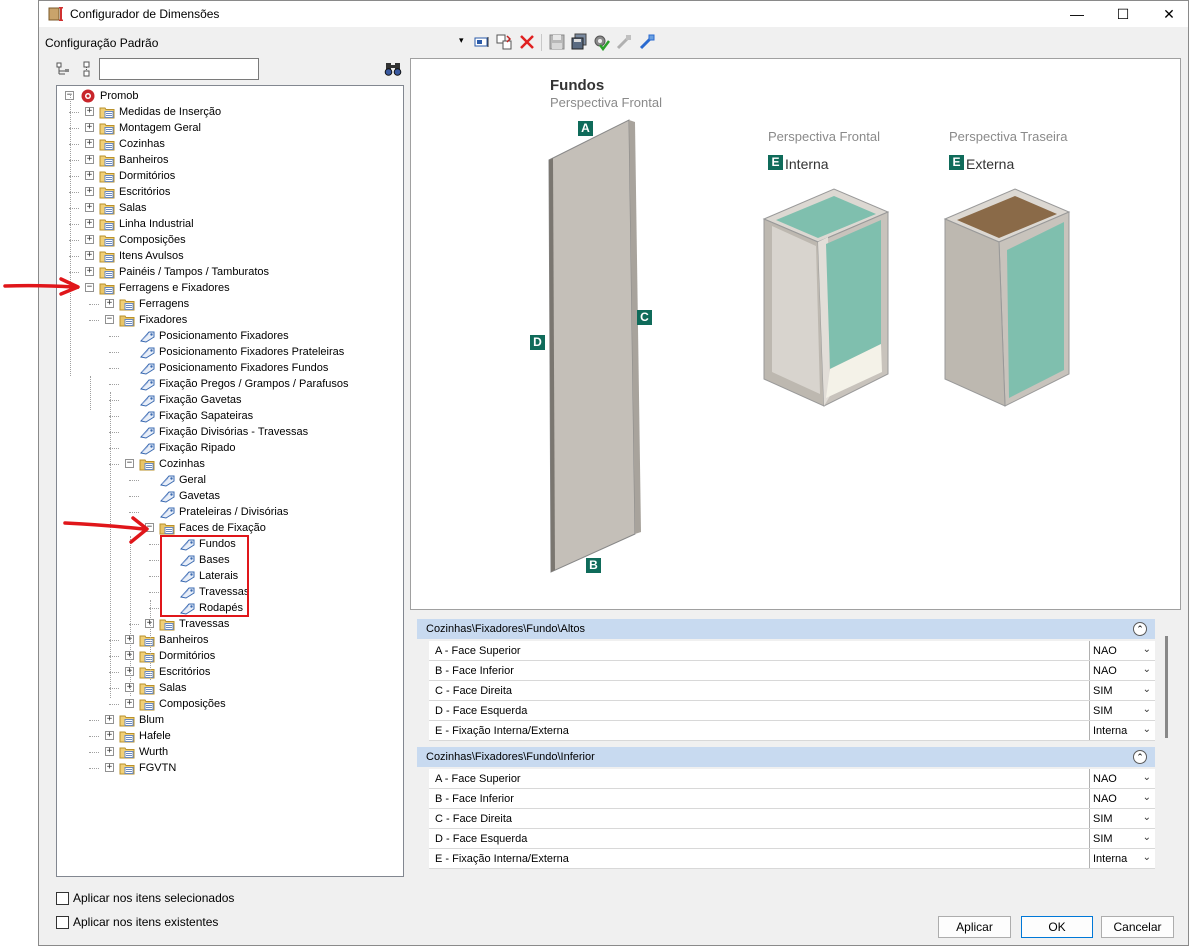 This screenshot has height=946, width=1189. What do you see at coordinates (62, 922) in the screenshot?
I see `apply-existing-checkbox` at bounding box center [62, 922].